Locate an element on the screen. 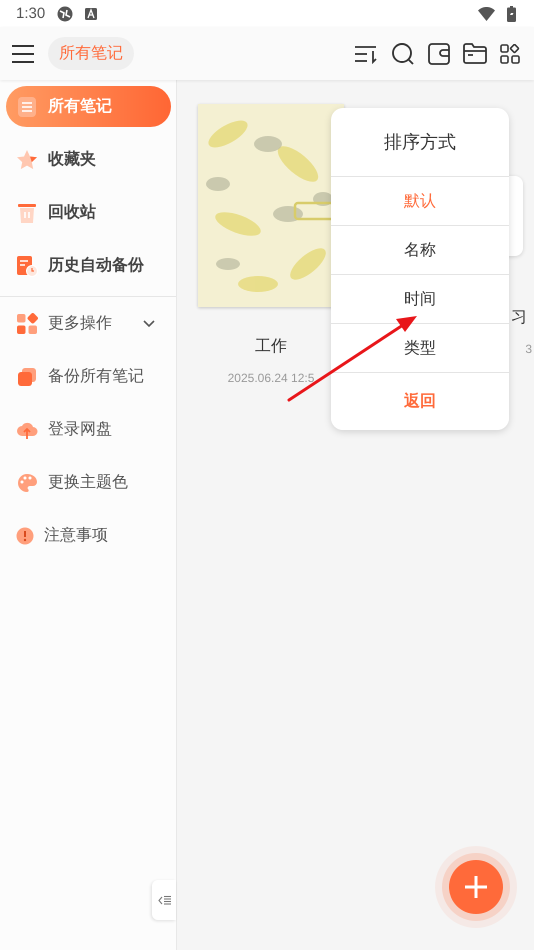  trash-icon is located at coordinates (27, 213).